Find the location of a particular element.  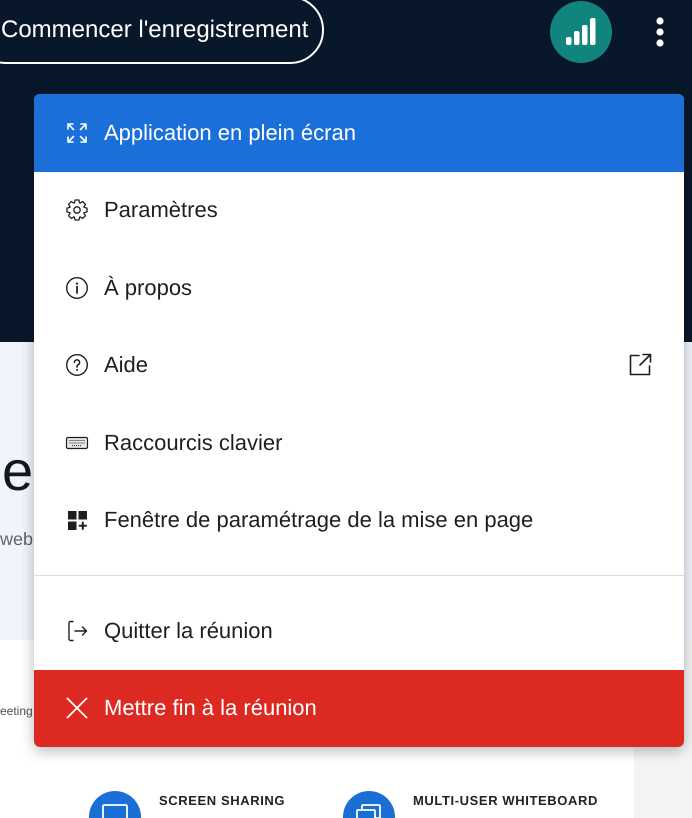

help-icon is located at coordinates (77, 365).